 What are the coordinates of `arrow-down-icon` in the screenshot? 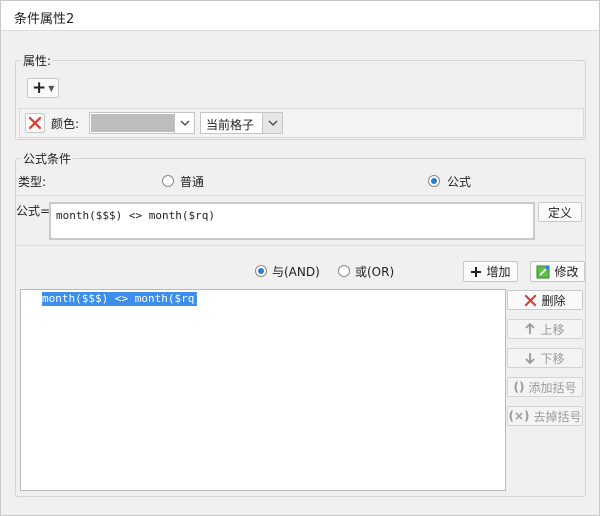 It's located at (530, 358).